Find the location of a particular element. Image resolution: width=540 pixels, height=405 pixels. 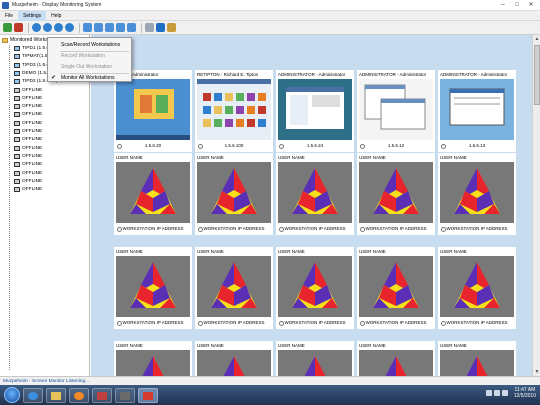

scroll-down-icon: ▼ is located at coordinates (536, 372).